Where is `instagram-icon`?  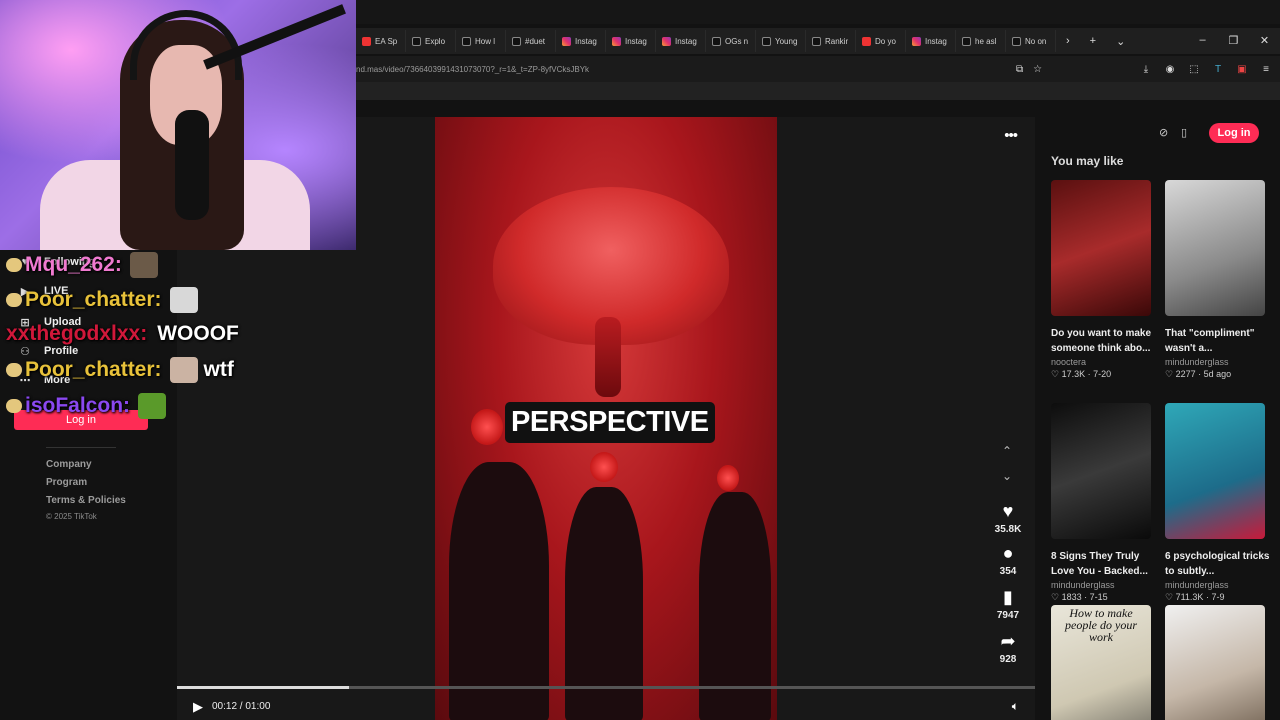 instagram-icon is located at coordinates (666, 41).